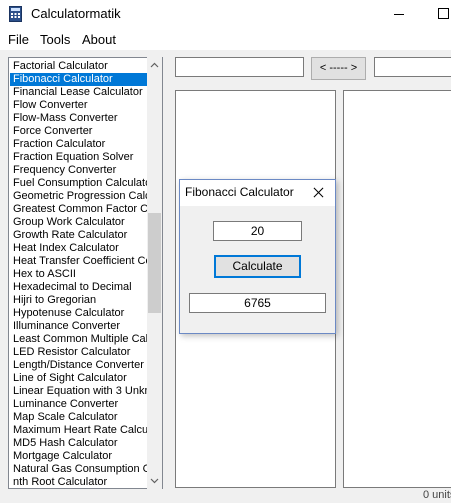  Describe the element at coordinates (80, 261) in the screenshot. I see `list-item: Heat Transfer Coefficient Converter` at that location.